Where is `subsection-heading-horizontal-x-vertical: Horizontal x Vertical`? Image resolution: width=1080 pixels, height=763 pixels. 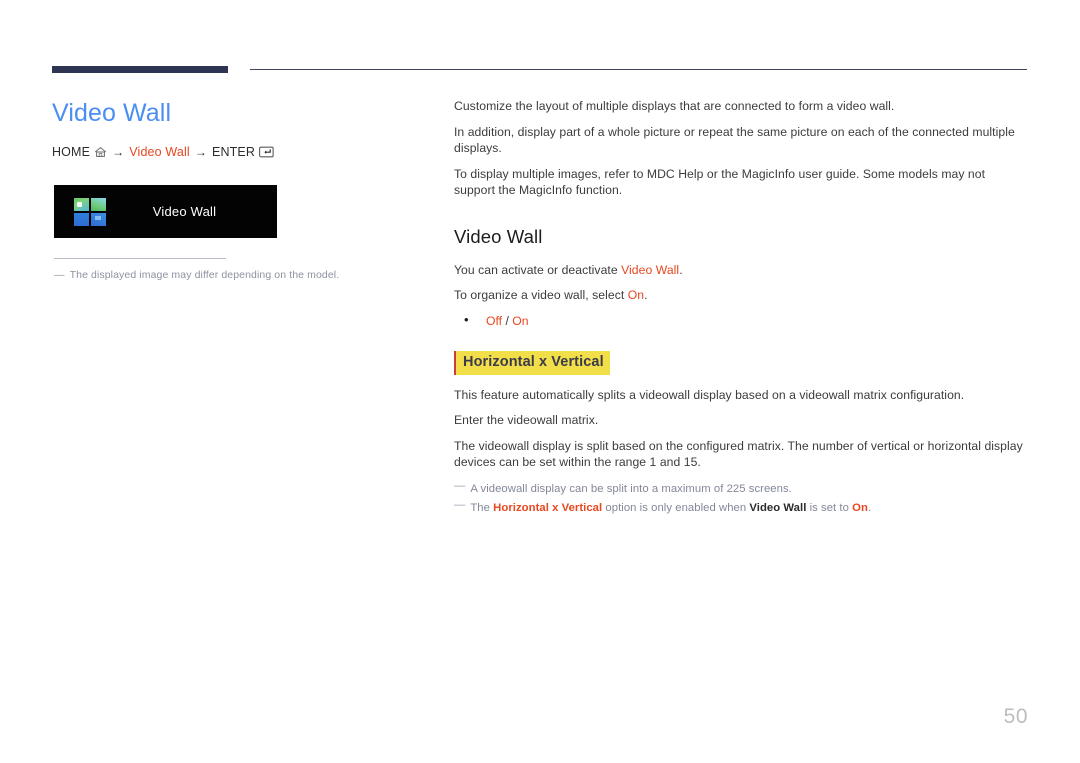
subsection-heading-horizontal-x-vertical: Horizontal x Vertical is located at coordinates (532, 362).